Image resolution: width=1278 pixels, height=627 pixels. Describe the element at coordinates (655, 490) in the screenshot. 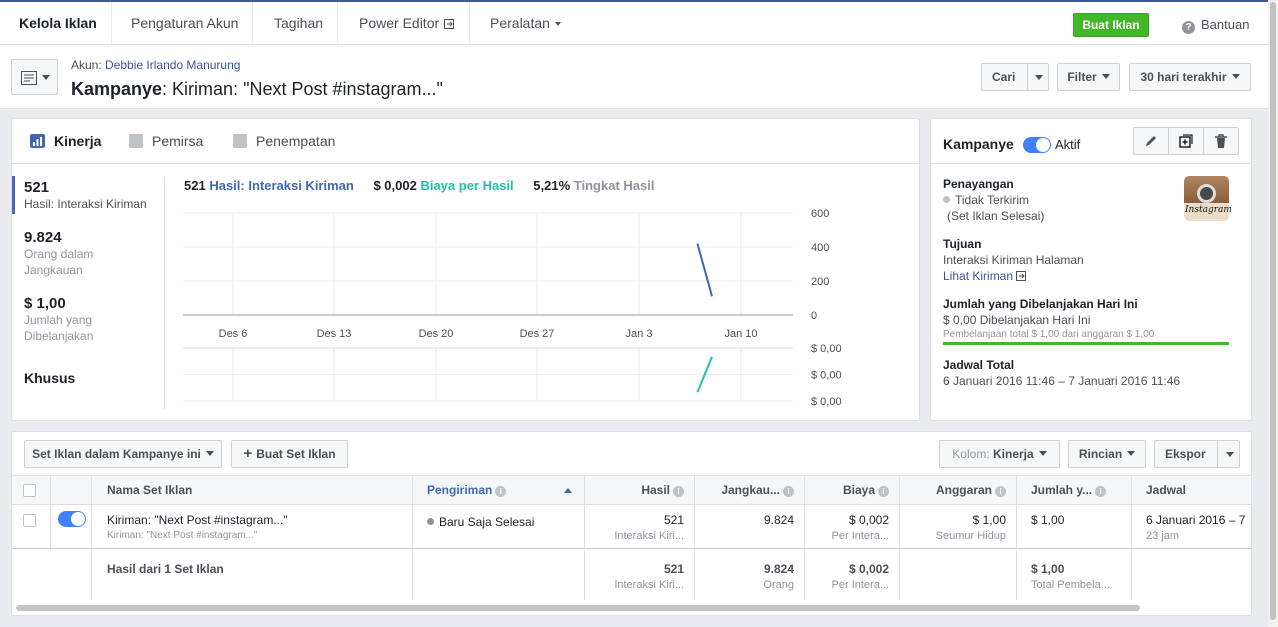

I see `header-results-label: Hasil` at that location.